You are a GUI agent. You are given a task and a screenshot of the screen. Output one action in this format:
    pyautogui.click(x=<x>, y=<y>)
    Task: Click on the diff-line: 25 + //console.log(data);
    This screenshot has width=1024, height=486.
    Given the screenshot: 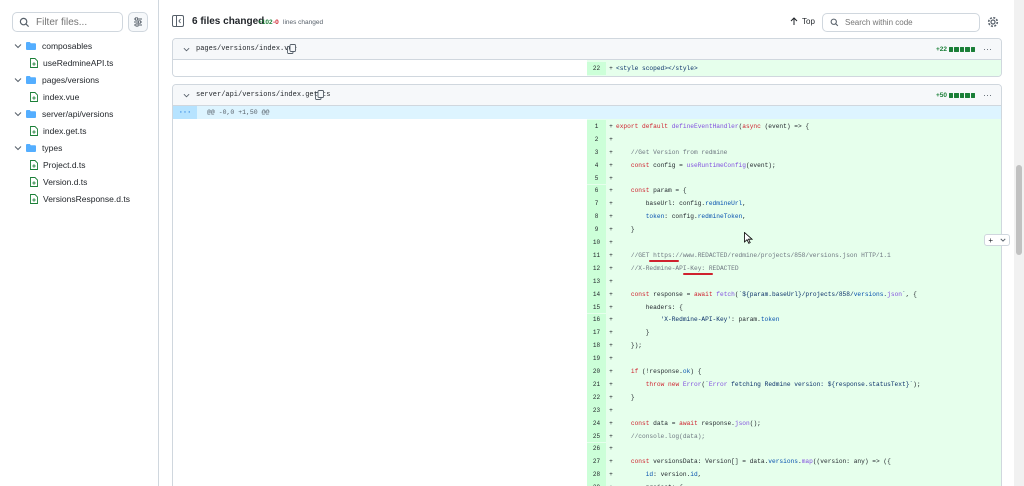 What is the action you would take?
    pyautogui.click(x=794, y=436)
    